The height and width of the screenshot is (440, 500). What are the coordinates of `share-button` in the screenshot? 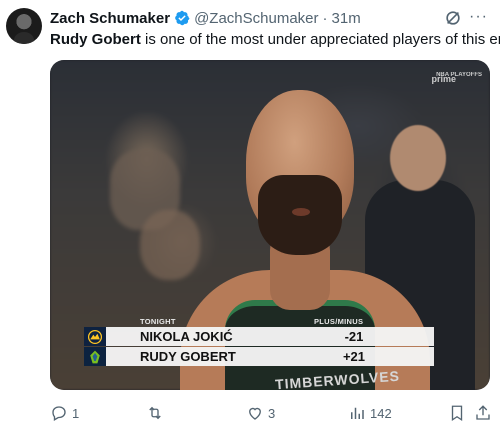 It's located at (485, 413).